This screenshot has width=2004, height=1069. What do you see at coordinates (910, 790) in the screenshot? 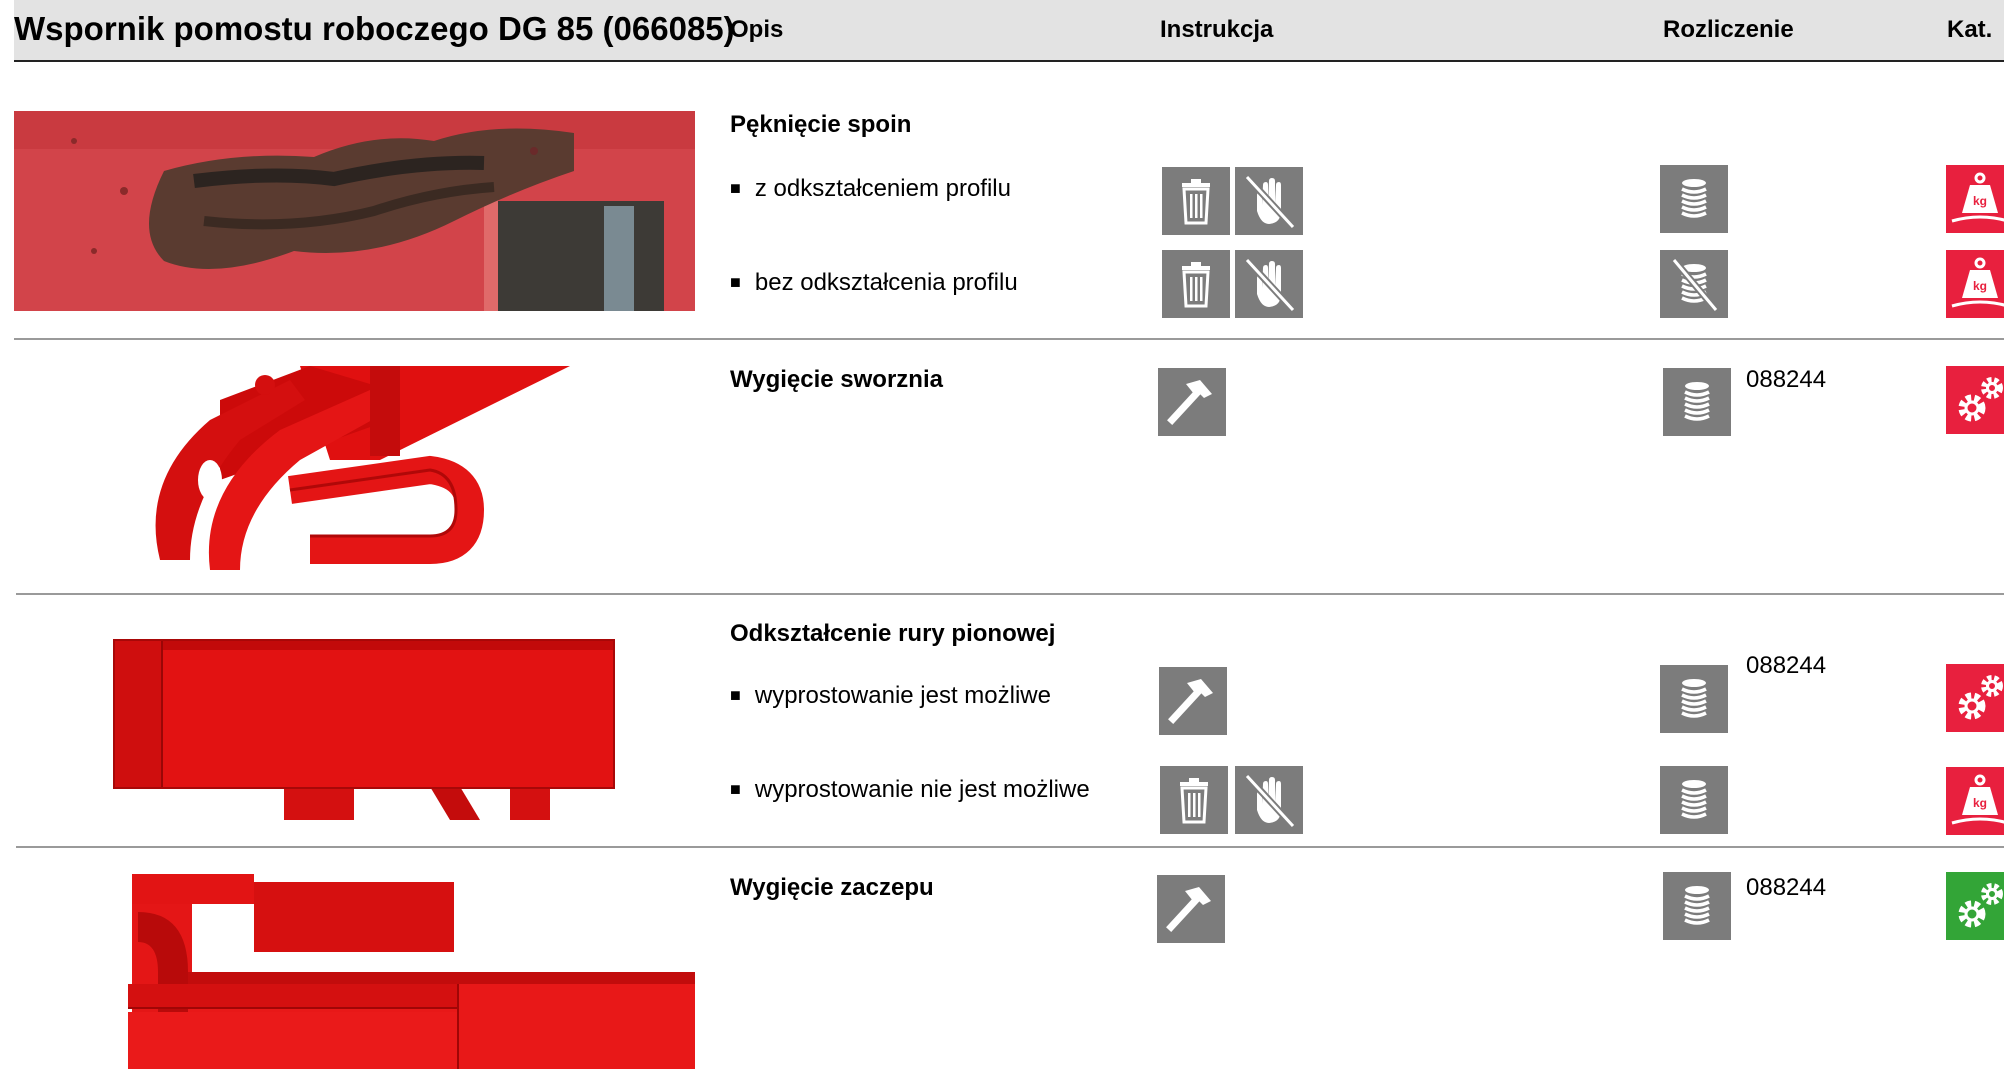
I see `list-item: wyprostowanie nie jest możliwe` at bounding box center [910, 790].